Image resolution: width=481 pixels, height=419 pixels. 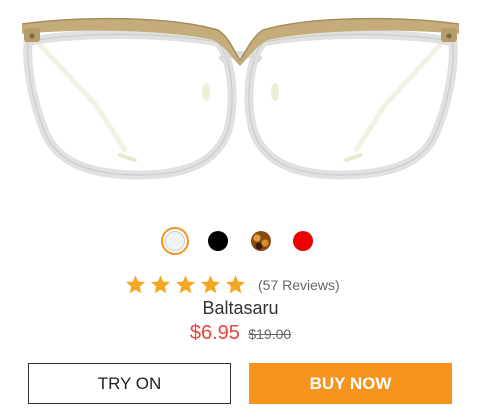 I want to click on swatch-black, so click(x=218, y=241).